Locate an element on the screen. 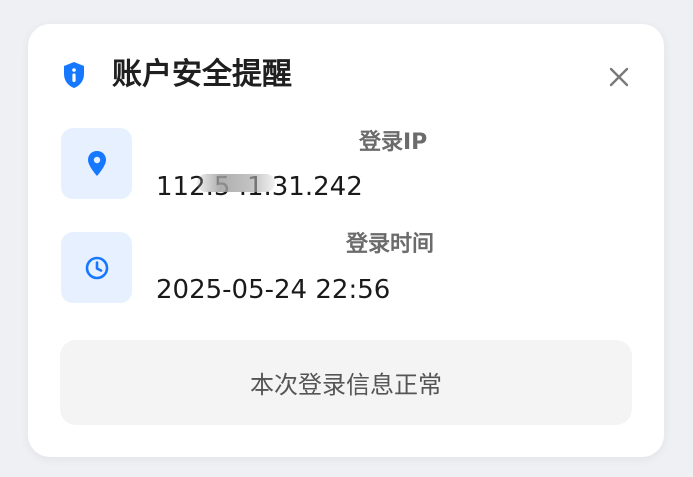 The width and height of the screenshot is (693, 477). login-time-label: 登录时间 is located at coordinates (390, 244).